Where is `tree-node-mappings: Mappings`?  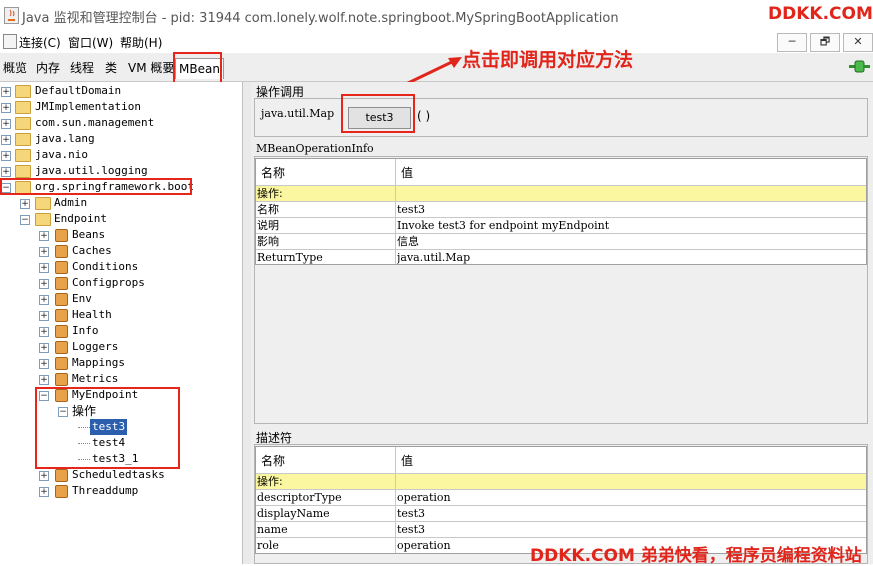
tree-node-mappings: Mappings is located at coordinates (98, 363).